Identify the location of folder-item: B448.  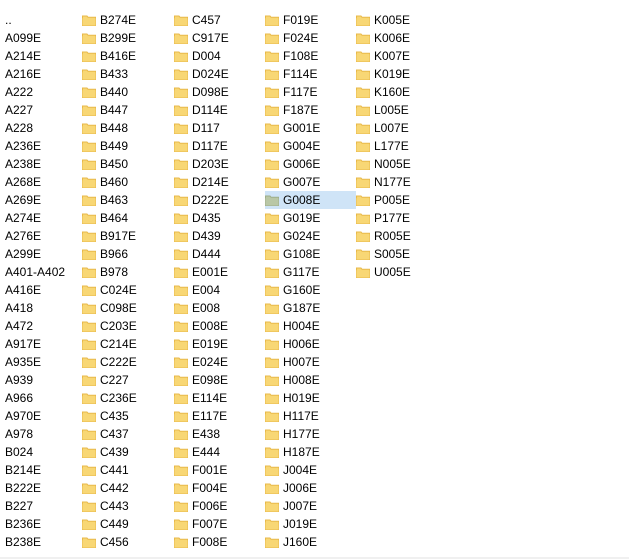
(128, 128).